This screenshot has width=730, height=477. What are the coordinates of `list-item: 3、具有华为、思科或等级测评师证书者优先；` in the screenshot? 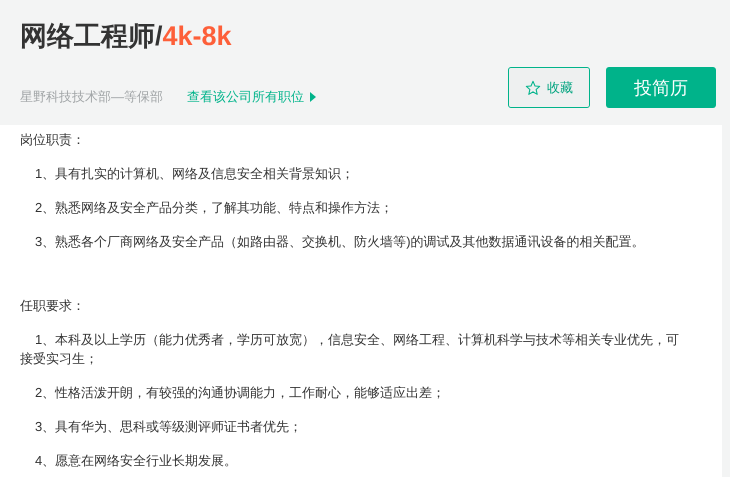 It's located at (169, 427).